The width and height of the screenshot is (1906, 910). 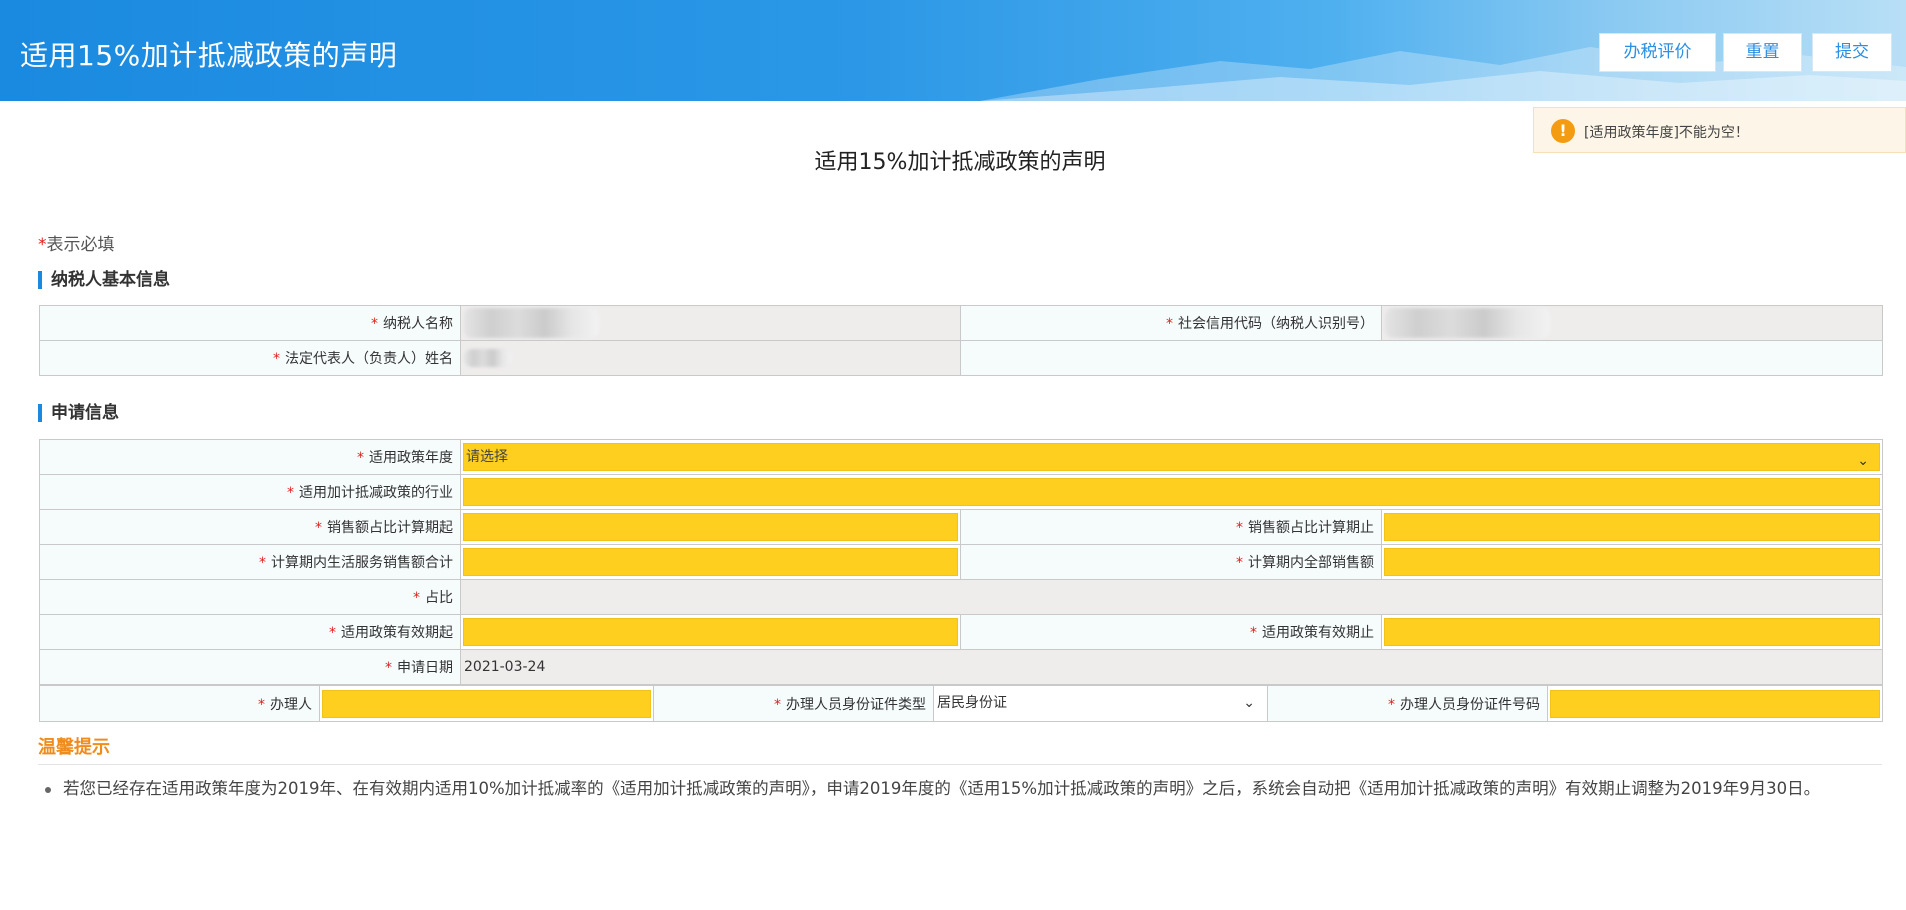 I want to click on legal-rep-label: * 法定代表人（负责人）姓名, so click(x=250, y=358).